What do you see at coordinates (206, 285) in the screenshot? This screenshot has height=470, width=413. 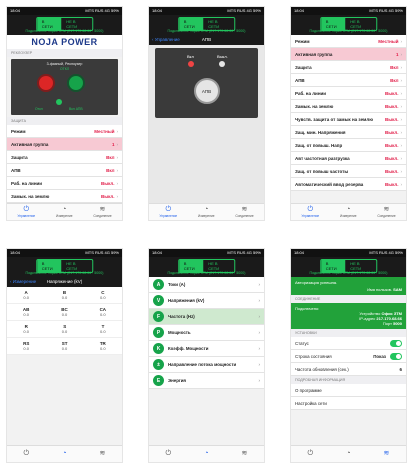 I see `measure-item: A Токи (A) ›` at bounding box center [206, 285].